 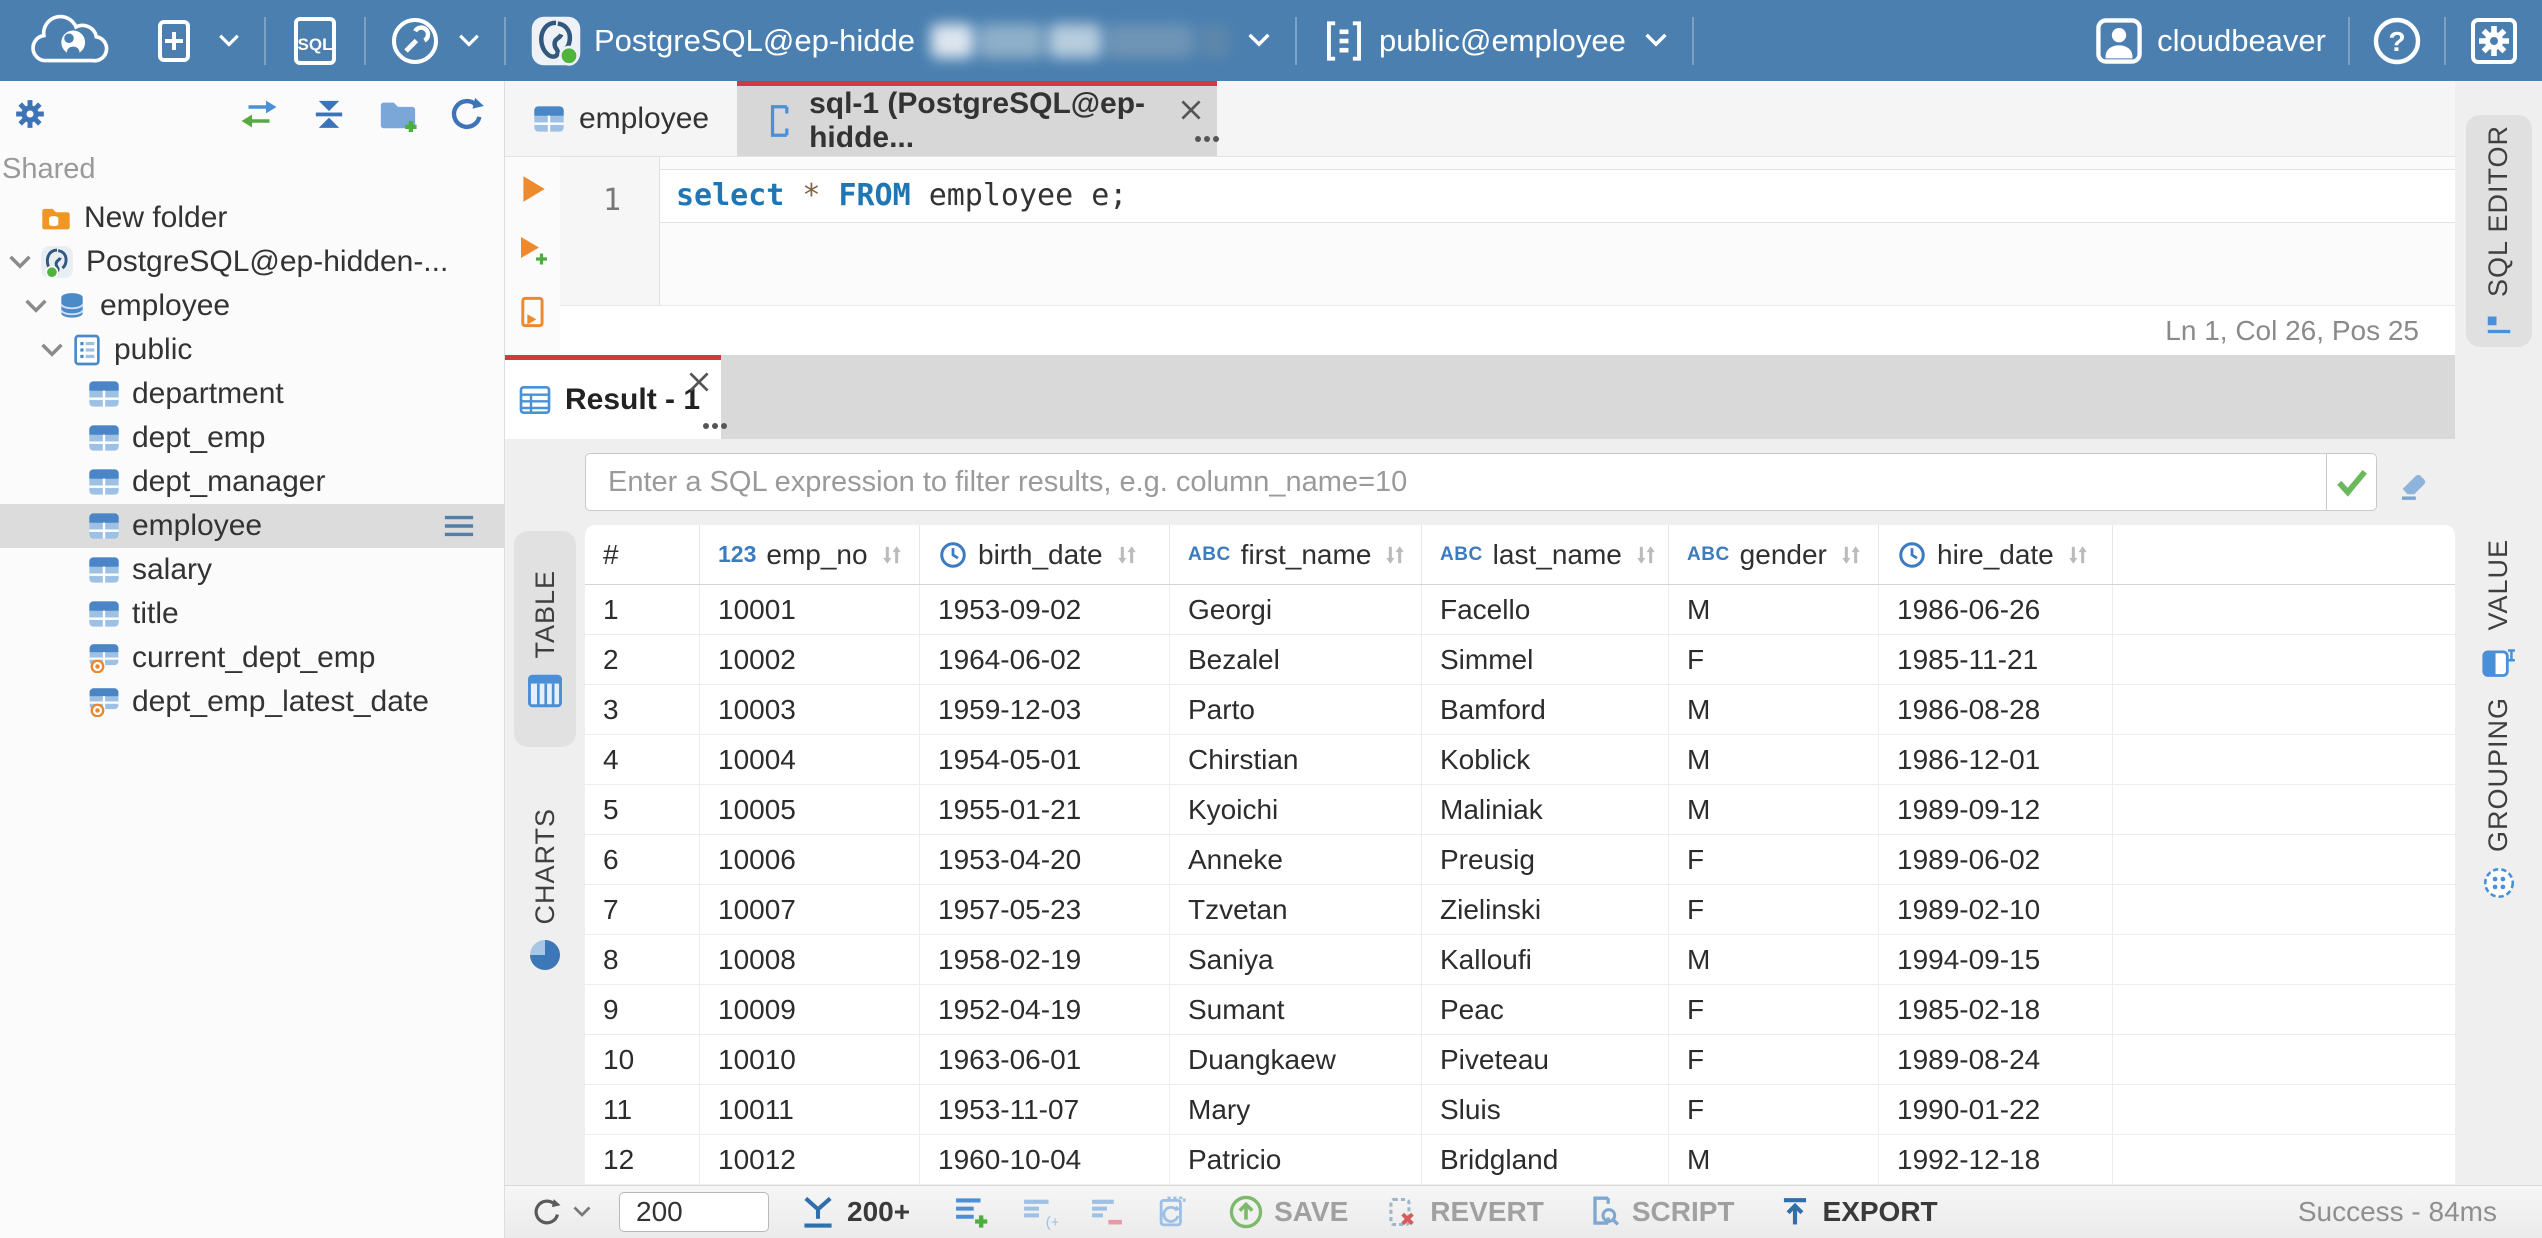 I want to click on column-header-first-name: ABC first_name, so click(x=1296, y=554).